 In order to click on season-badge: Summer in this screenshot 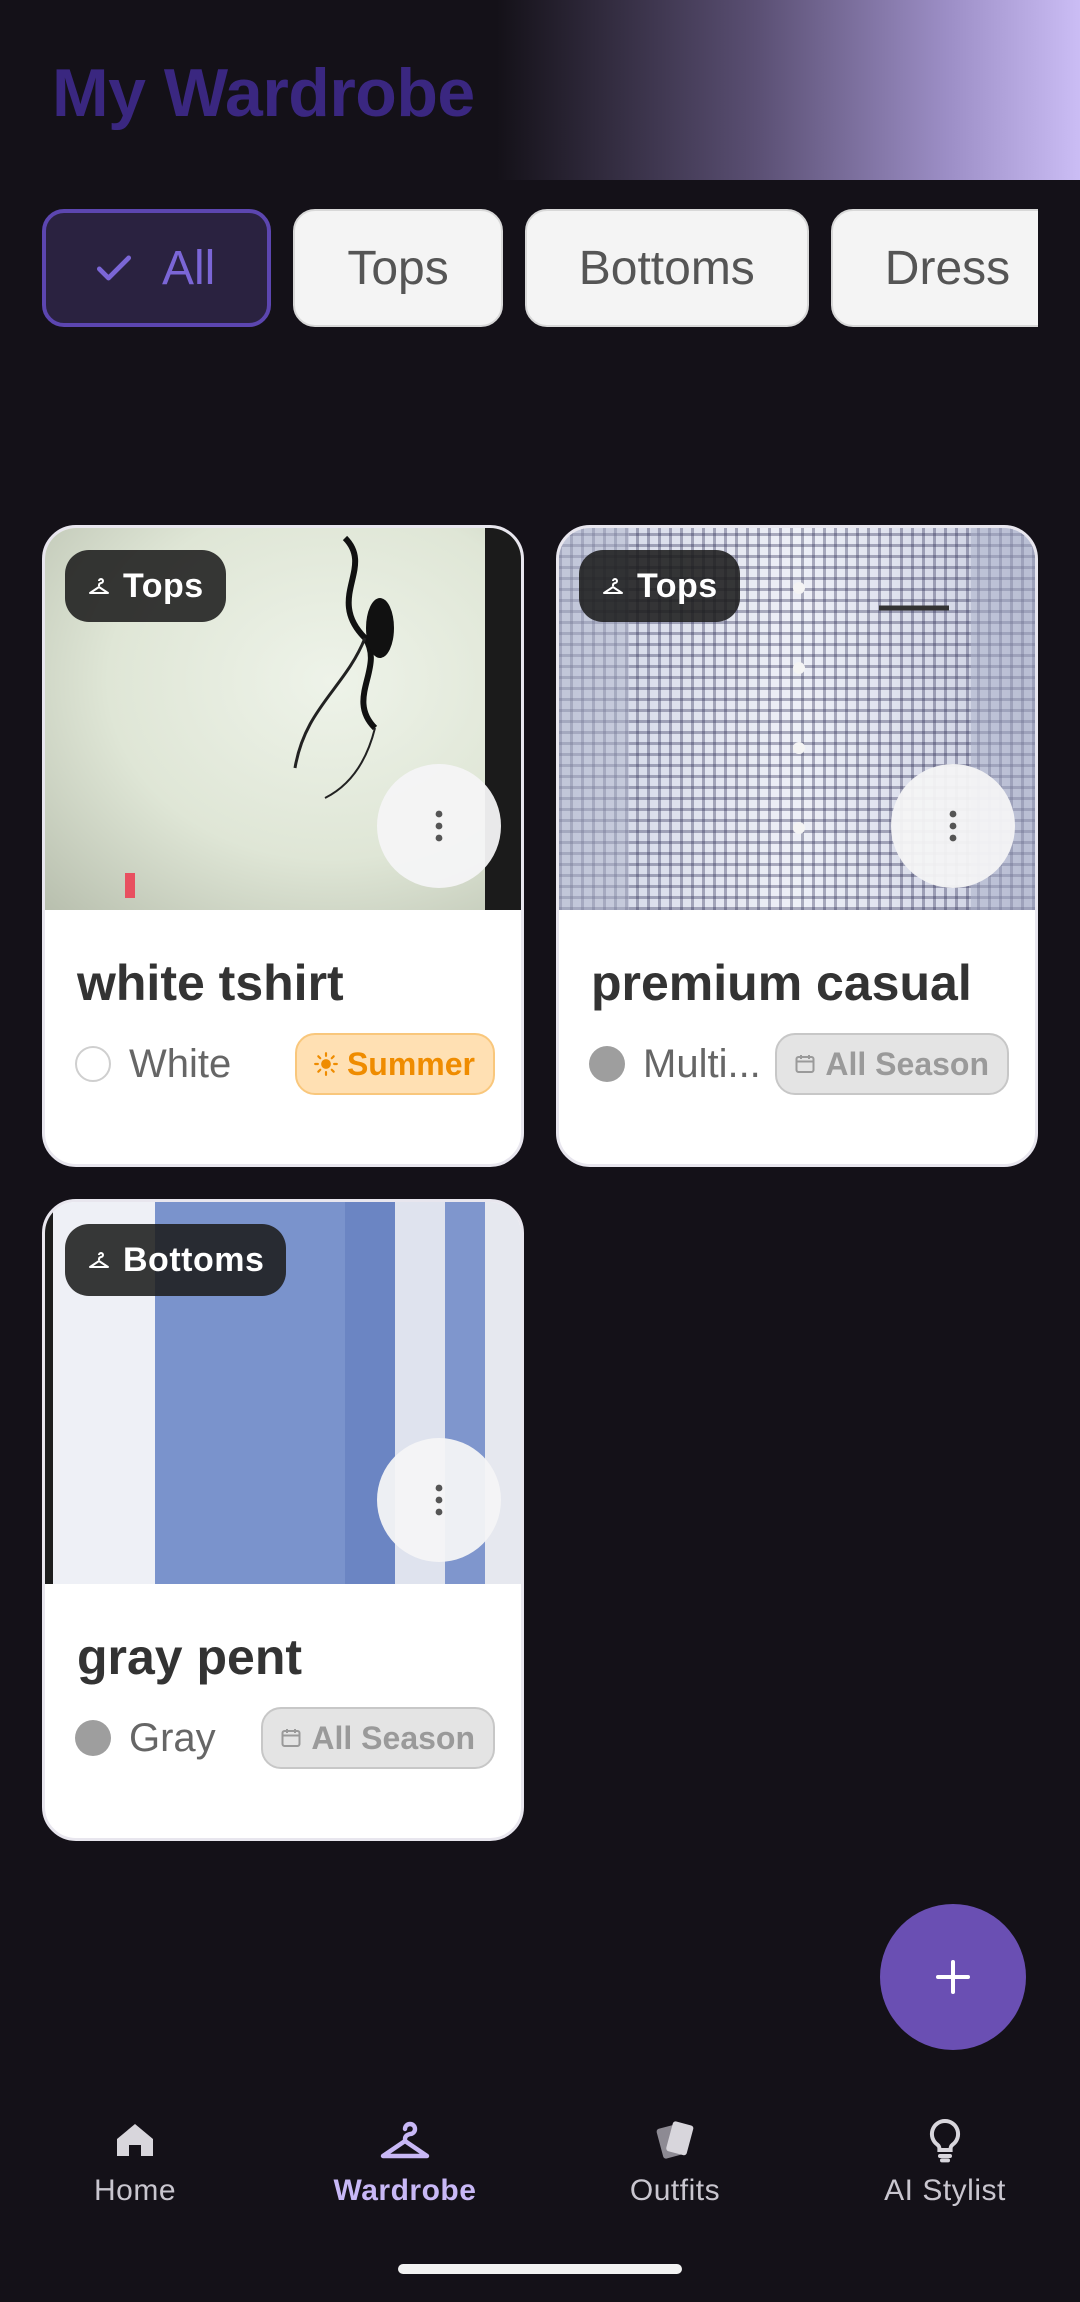, I will do `click(394, 1064)`.